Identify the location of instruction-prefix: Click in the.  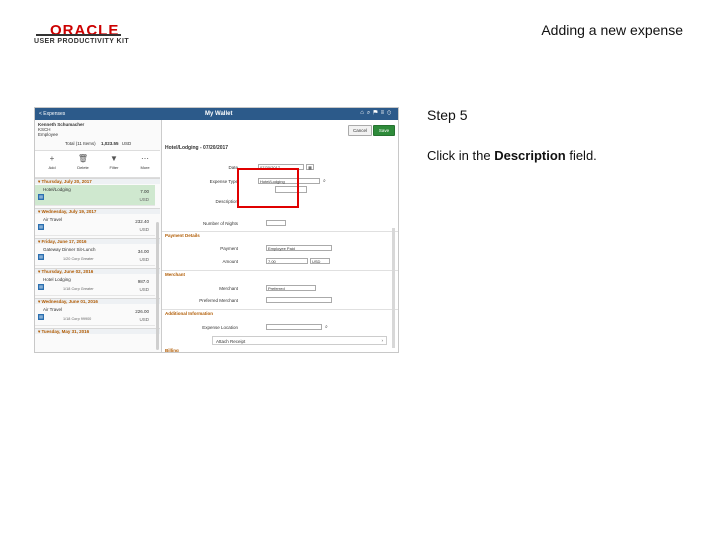
(461, 155).